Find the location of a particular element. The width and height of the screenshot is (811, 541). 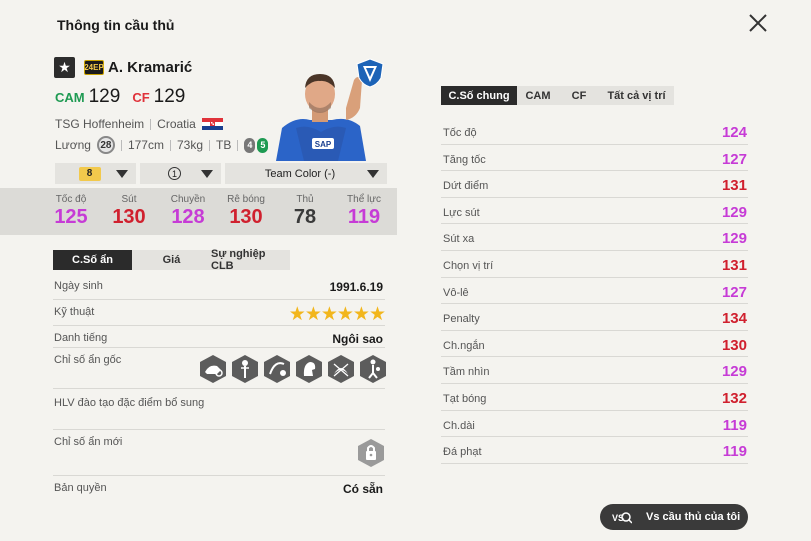

player-name: A. Kramarić is located at coordinates (150, 67).